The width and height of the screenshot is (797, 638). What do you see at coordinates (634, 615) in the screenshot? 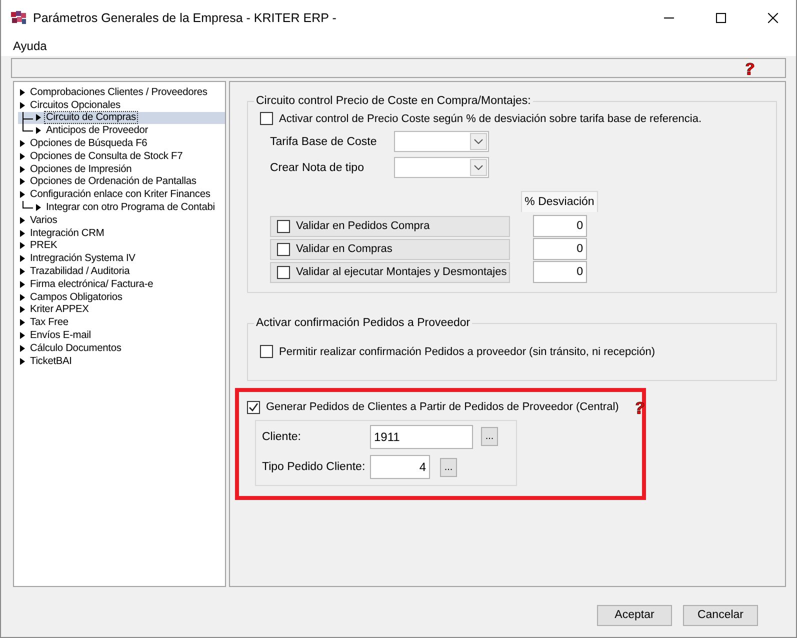
I see `dialog-button: Aceptar` at bounding box center [634, 615].